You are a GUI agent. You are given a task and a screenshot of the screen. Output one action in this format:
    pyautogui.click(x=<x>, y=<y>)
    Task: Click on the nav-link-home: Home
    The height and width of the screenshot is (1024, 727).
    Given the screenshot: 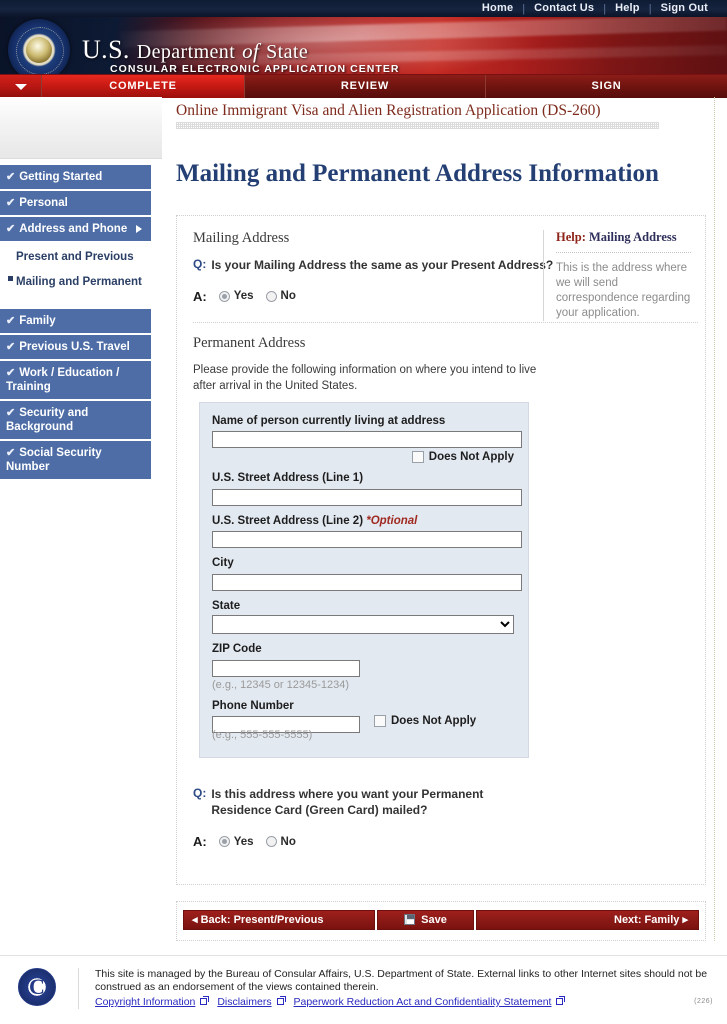 What is the action you would take?
    pyautogui.click(x=497, y=8)
    